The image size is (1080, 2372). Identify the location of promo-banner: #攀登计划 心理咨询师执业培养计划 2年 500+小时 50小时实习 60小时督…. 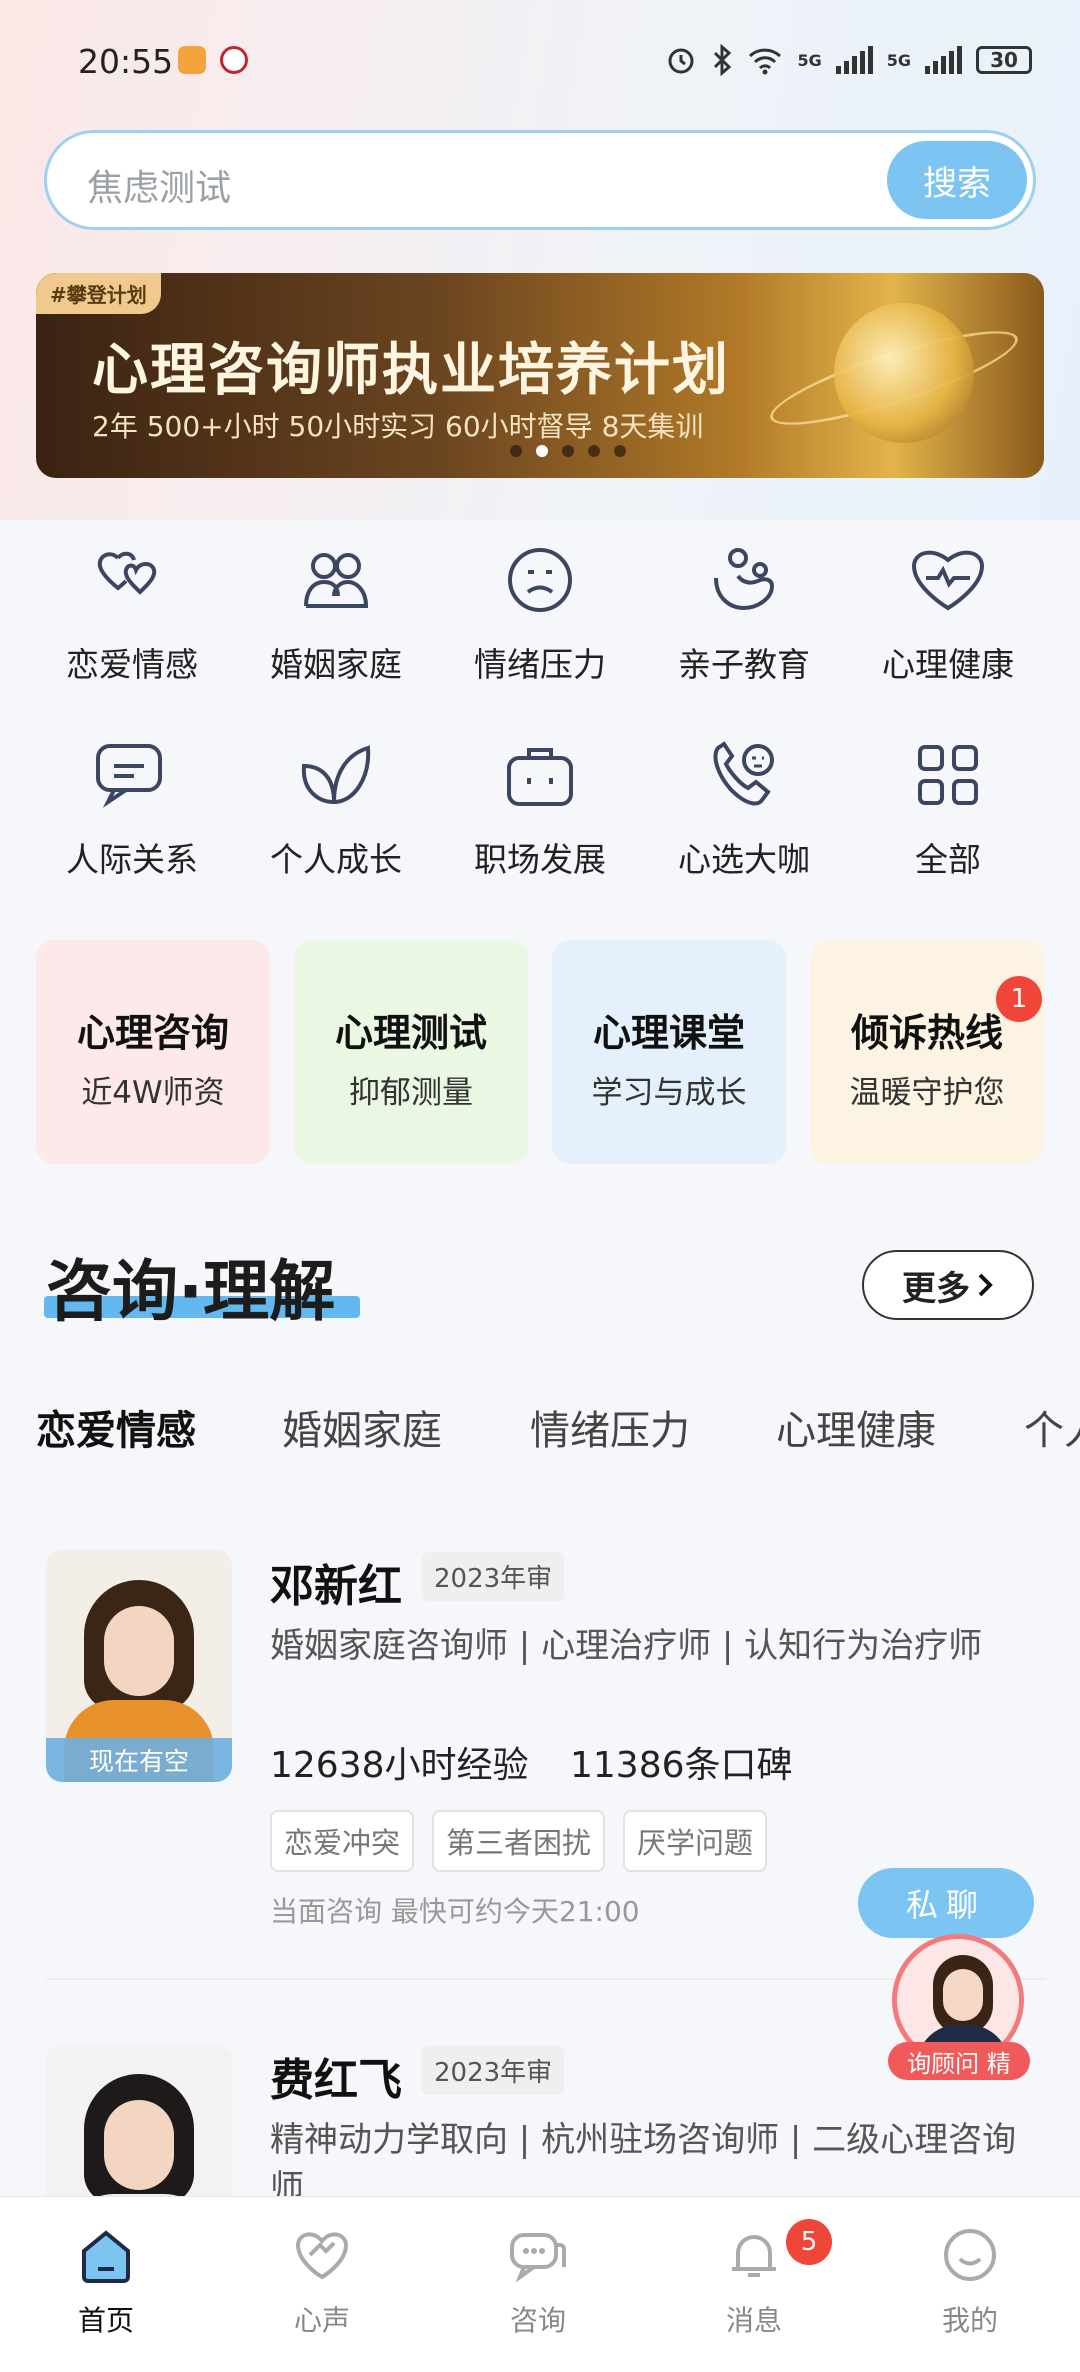
(540, 375).